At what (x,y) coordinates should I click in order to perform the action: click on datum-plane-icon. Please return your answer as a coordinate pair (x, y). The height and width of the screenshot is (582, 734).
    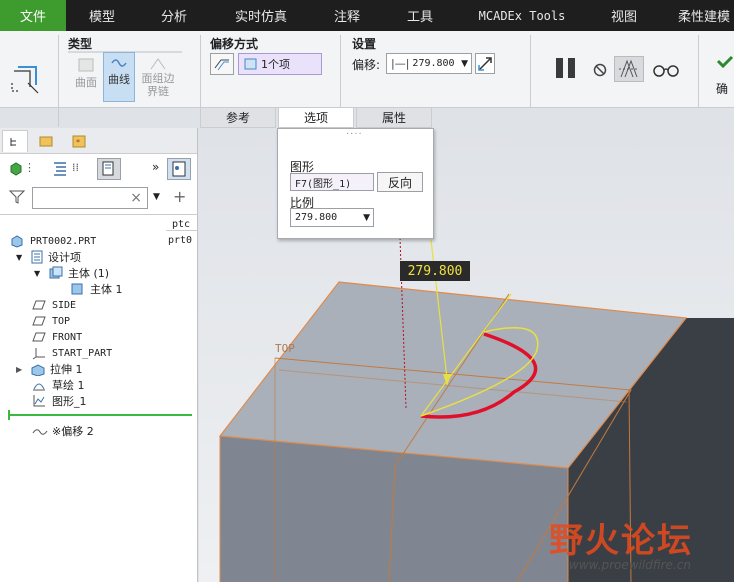
    Looking at the image, I should click on (39, 337).